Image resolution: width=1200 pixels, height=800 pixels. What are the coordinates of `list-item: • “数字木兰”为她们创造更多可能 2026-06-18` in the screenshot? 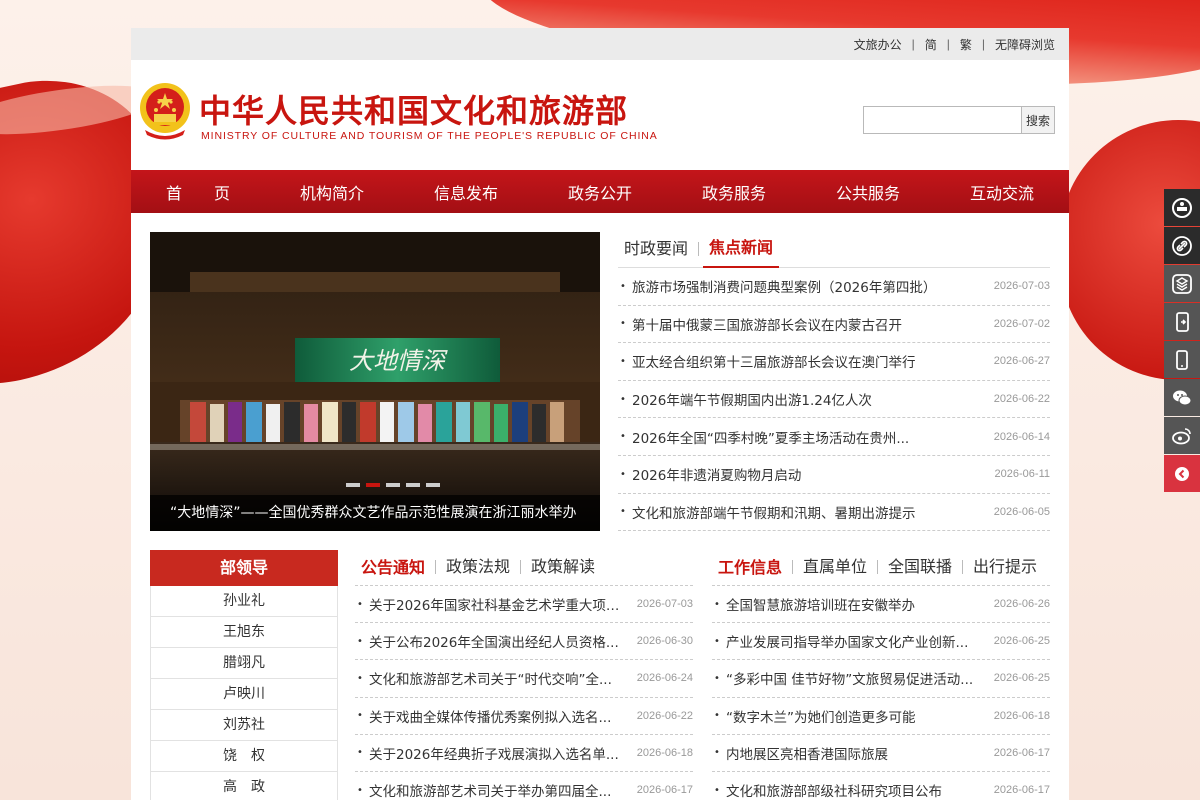 It's located at (881, 716).